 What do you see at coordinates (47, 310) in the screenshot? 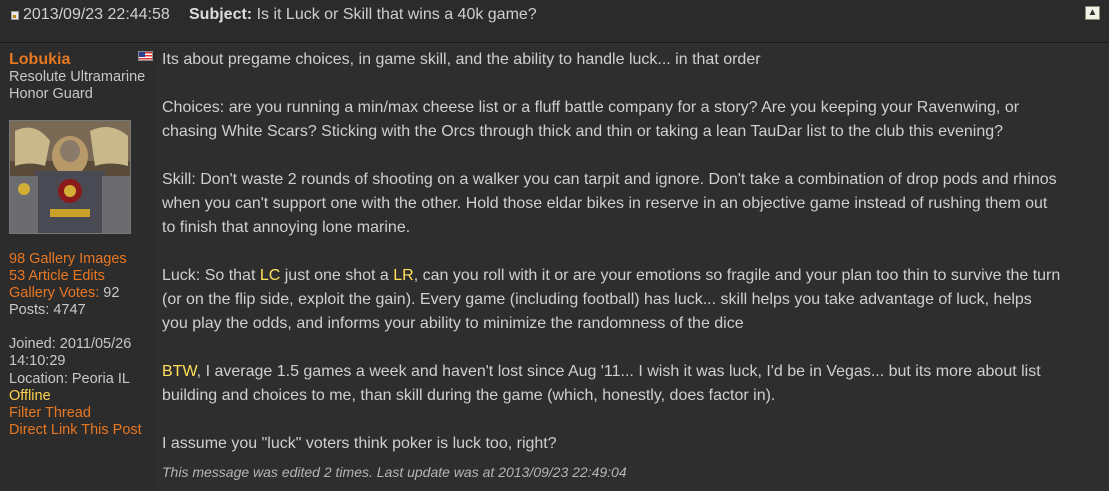
I see `post-count: Posts: 4747` at bounding box center [47, 310].